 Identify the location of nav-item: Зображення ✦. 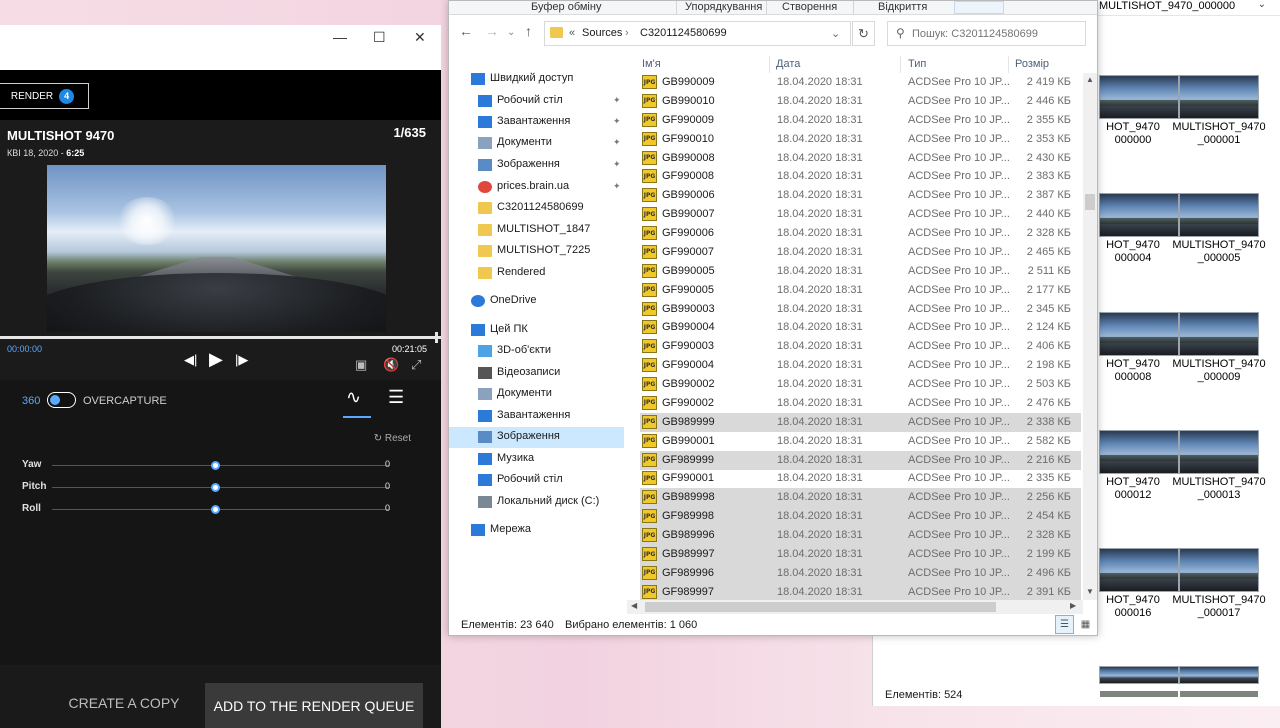
(536, 165).